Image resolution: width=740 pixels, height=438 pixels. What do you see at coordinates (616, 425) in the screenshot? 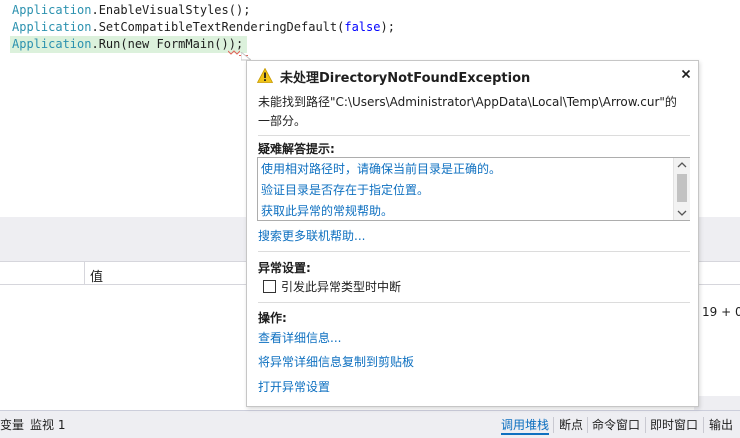
I see `tab-command-window: 命令窗口` at bounding box center [616, 425].